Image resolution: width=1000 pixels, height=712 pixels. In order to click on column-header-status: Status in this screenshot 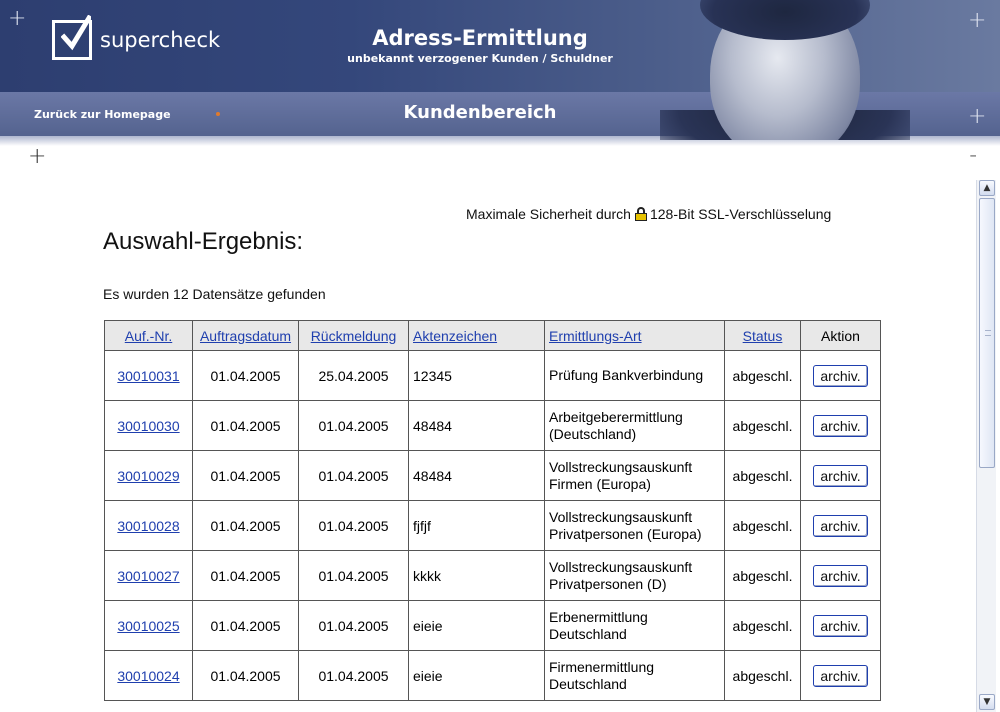, I will do `click(762, 335)`.